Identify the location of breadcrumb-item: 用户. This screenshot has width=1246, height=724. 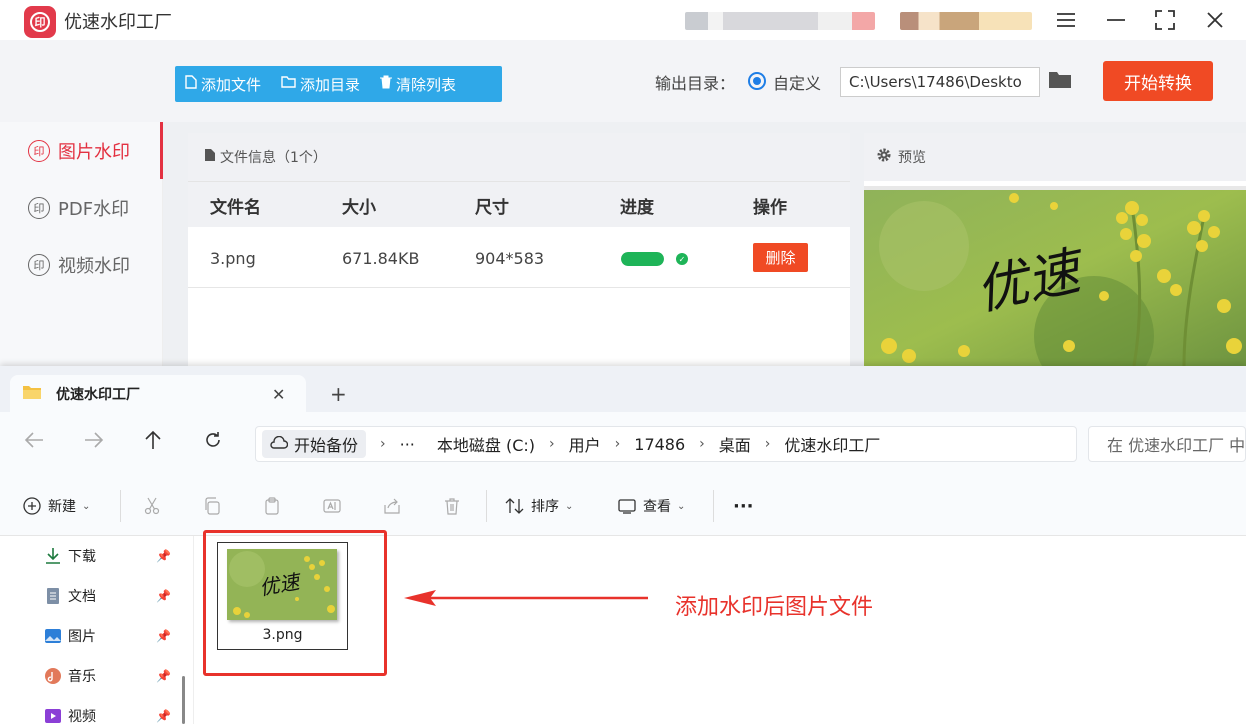
(585, 444).